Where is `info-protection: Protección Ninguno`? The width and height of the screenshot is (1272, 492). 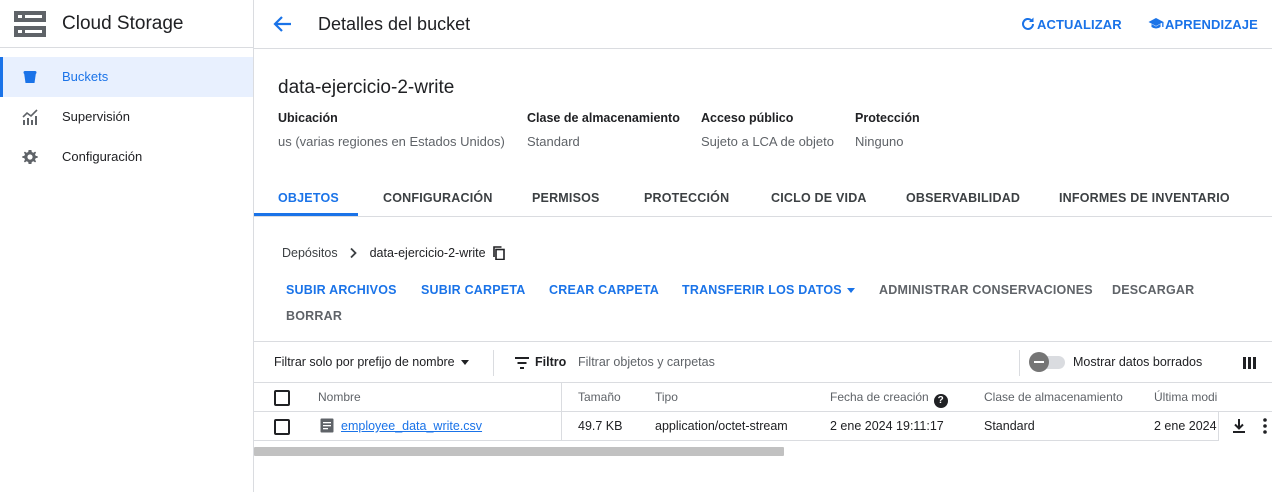
info-protection: Protección Ninguno is located at coordinates (887, 130).